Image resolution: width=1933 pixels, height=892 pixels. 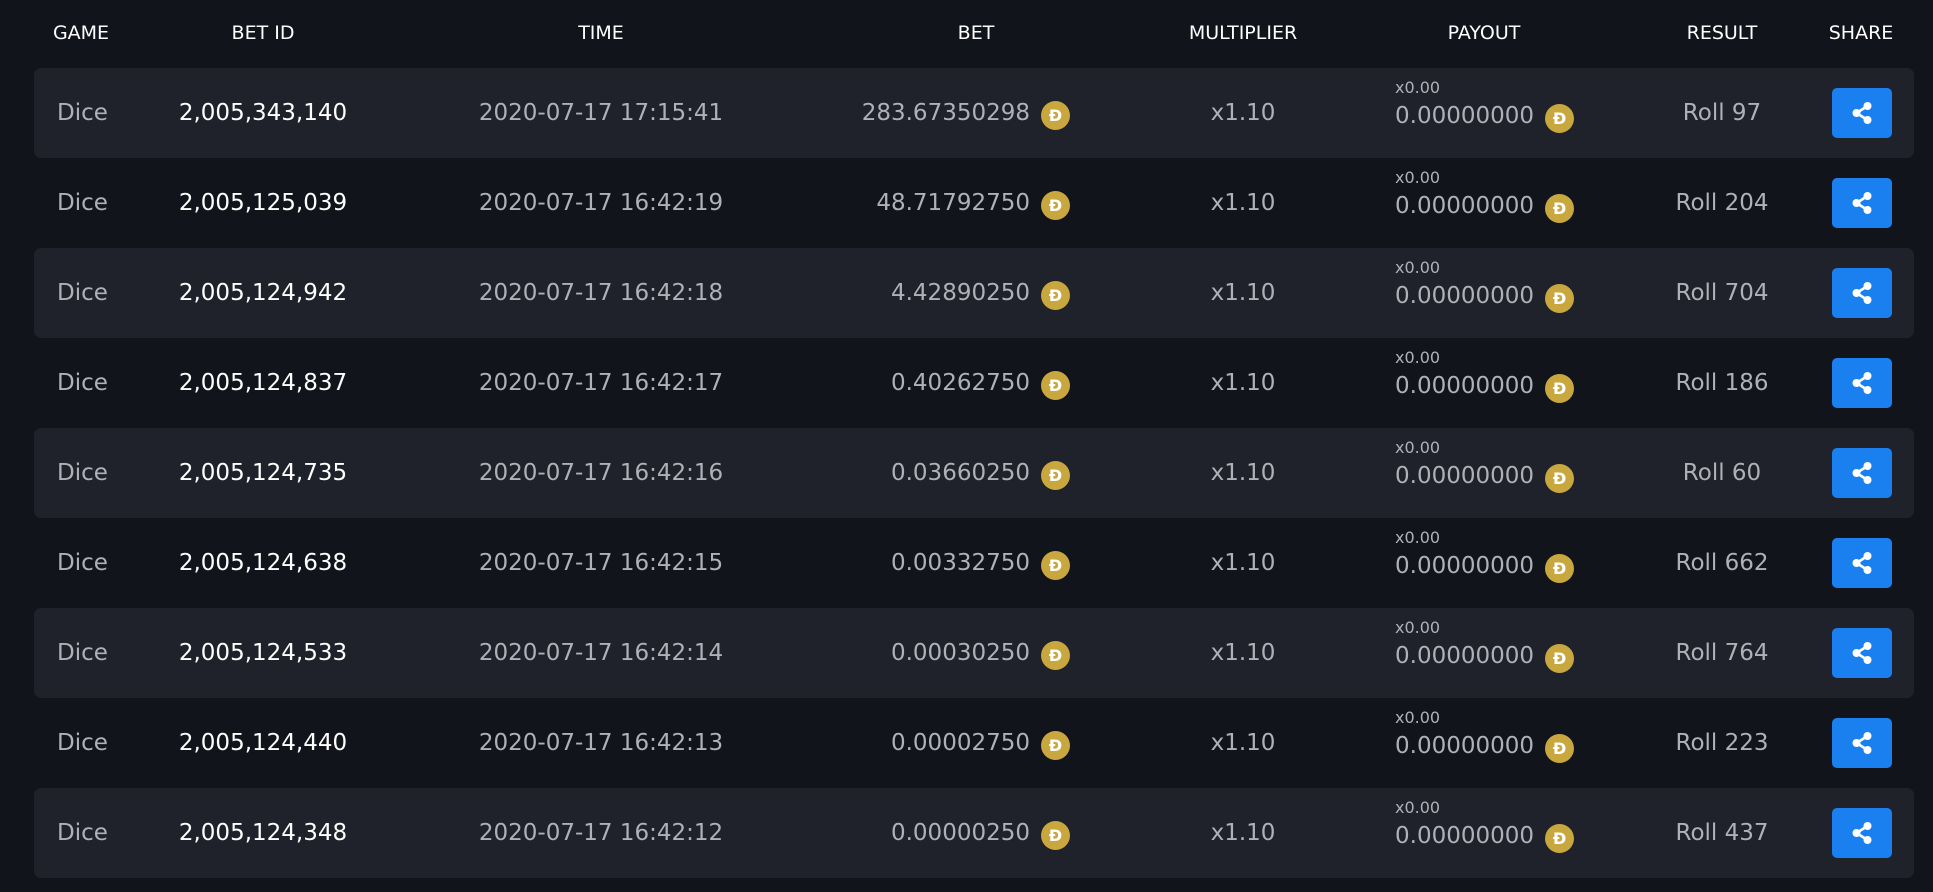 I want to click on bet-amount: 0.00030250, so click(x=960, y=653).